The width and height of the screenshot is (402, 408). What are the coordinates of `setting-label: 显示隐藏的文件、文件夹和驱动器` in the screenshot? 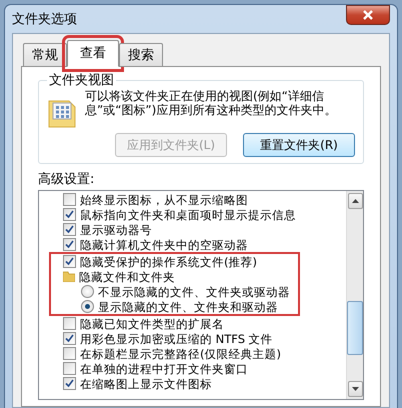 It's located at (188, 307).